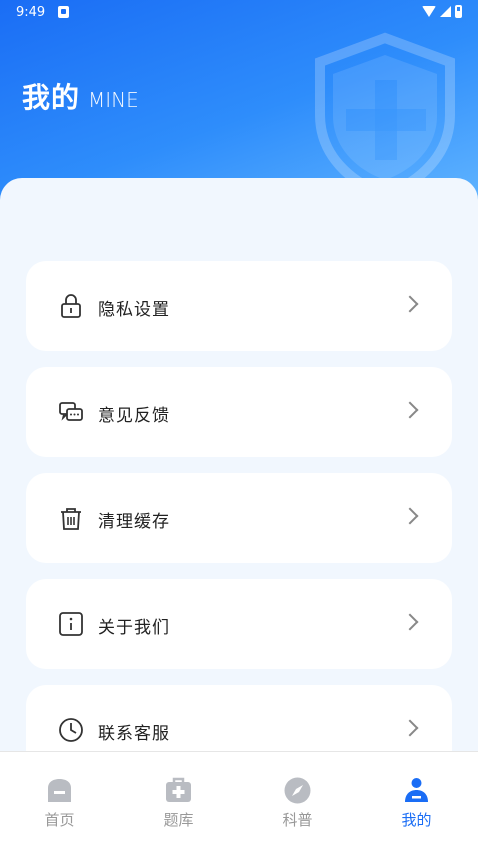 This screenshot has height=850, width=478. What do you see at coordinates (31, 12) in the screenshot?
I see `status-time: 9:49` at bounding box center [31, 12].